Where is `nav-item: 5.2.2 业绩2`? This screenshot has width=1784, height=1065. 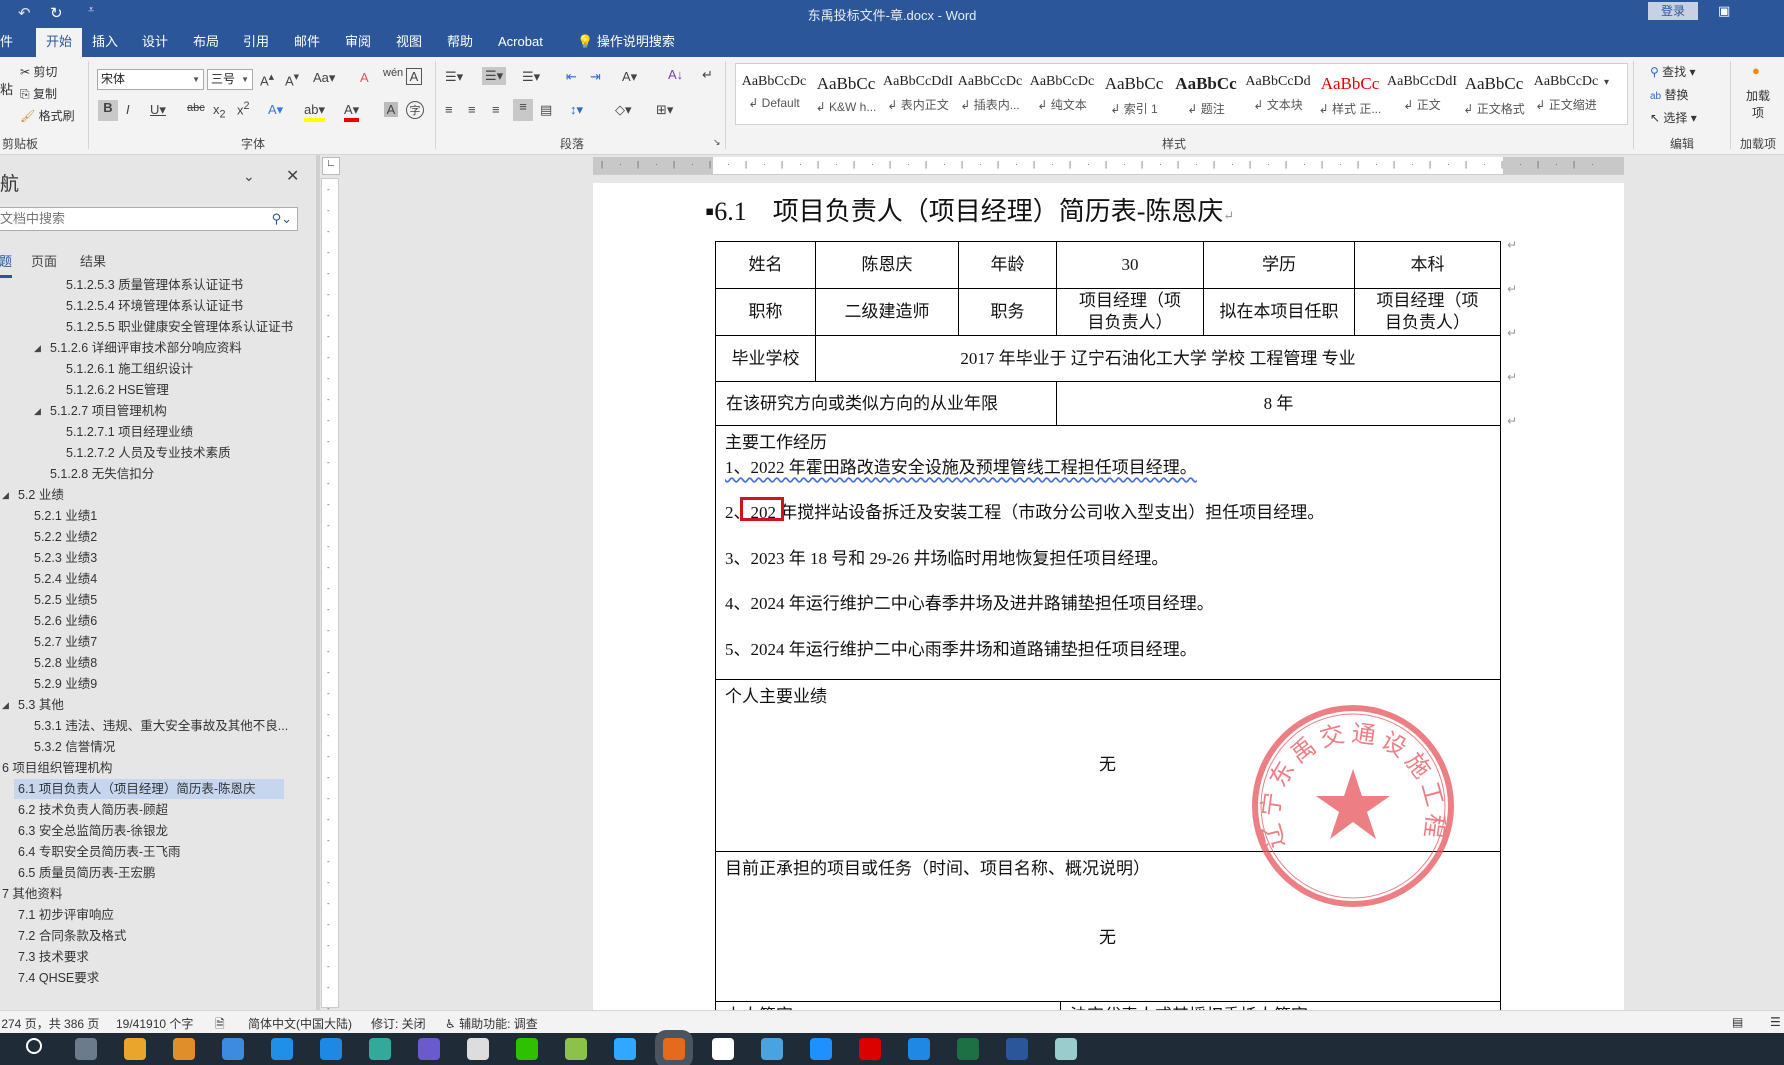
nav-item: 5.2.2 业绩2 is located at coordinates (65, 537).